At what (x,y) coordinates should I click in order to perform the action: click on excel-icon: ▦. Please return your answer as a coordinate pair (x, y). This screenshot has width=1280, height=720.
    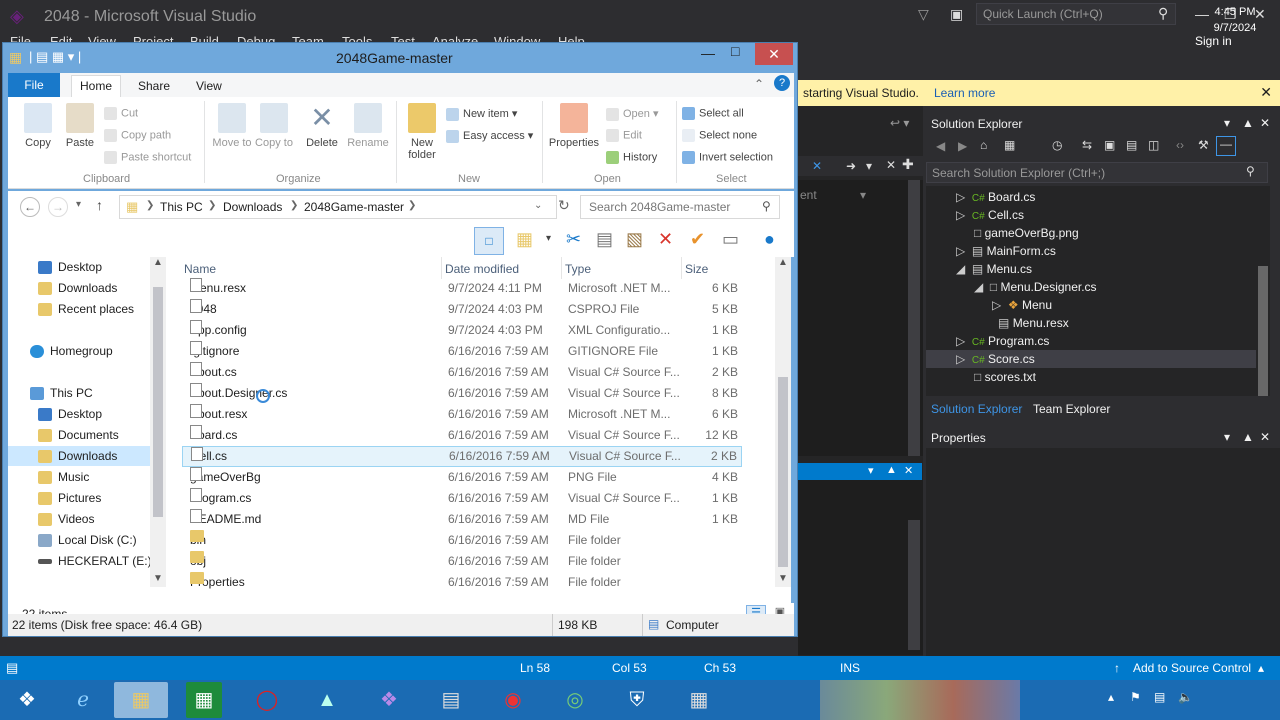
    Looking at the image, I should click on (204, 700).